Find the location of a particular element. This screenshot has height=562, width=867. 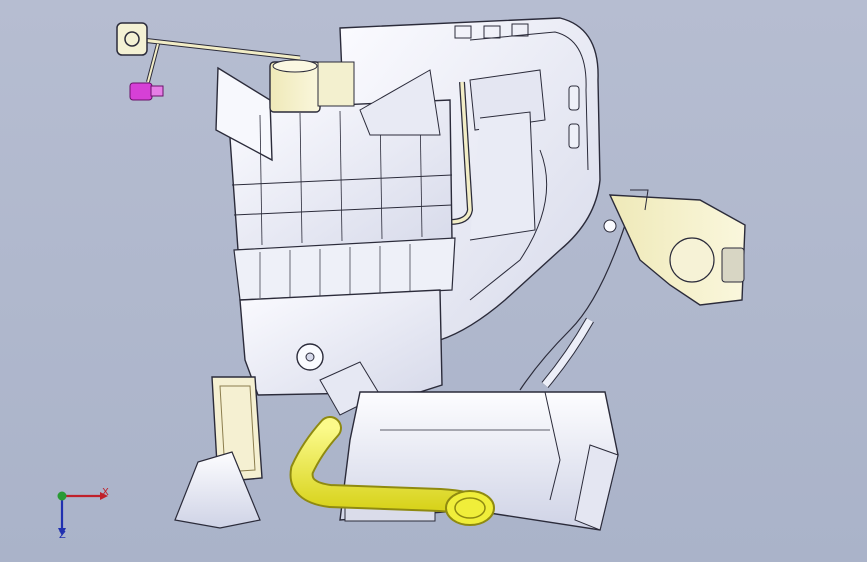

harness-connector-top is located at coordinates (132, 39).